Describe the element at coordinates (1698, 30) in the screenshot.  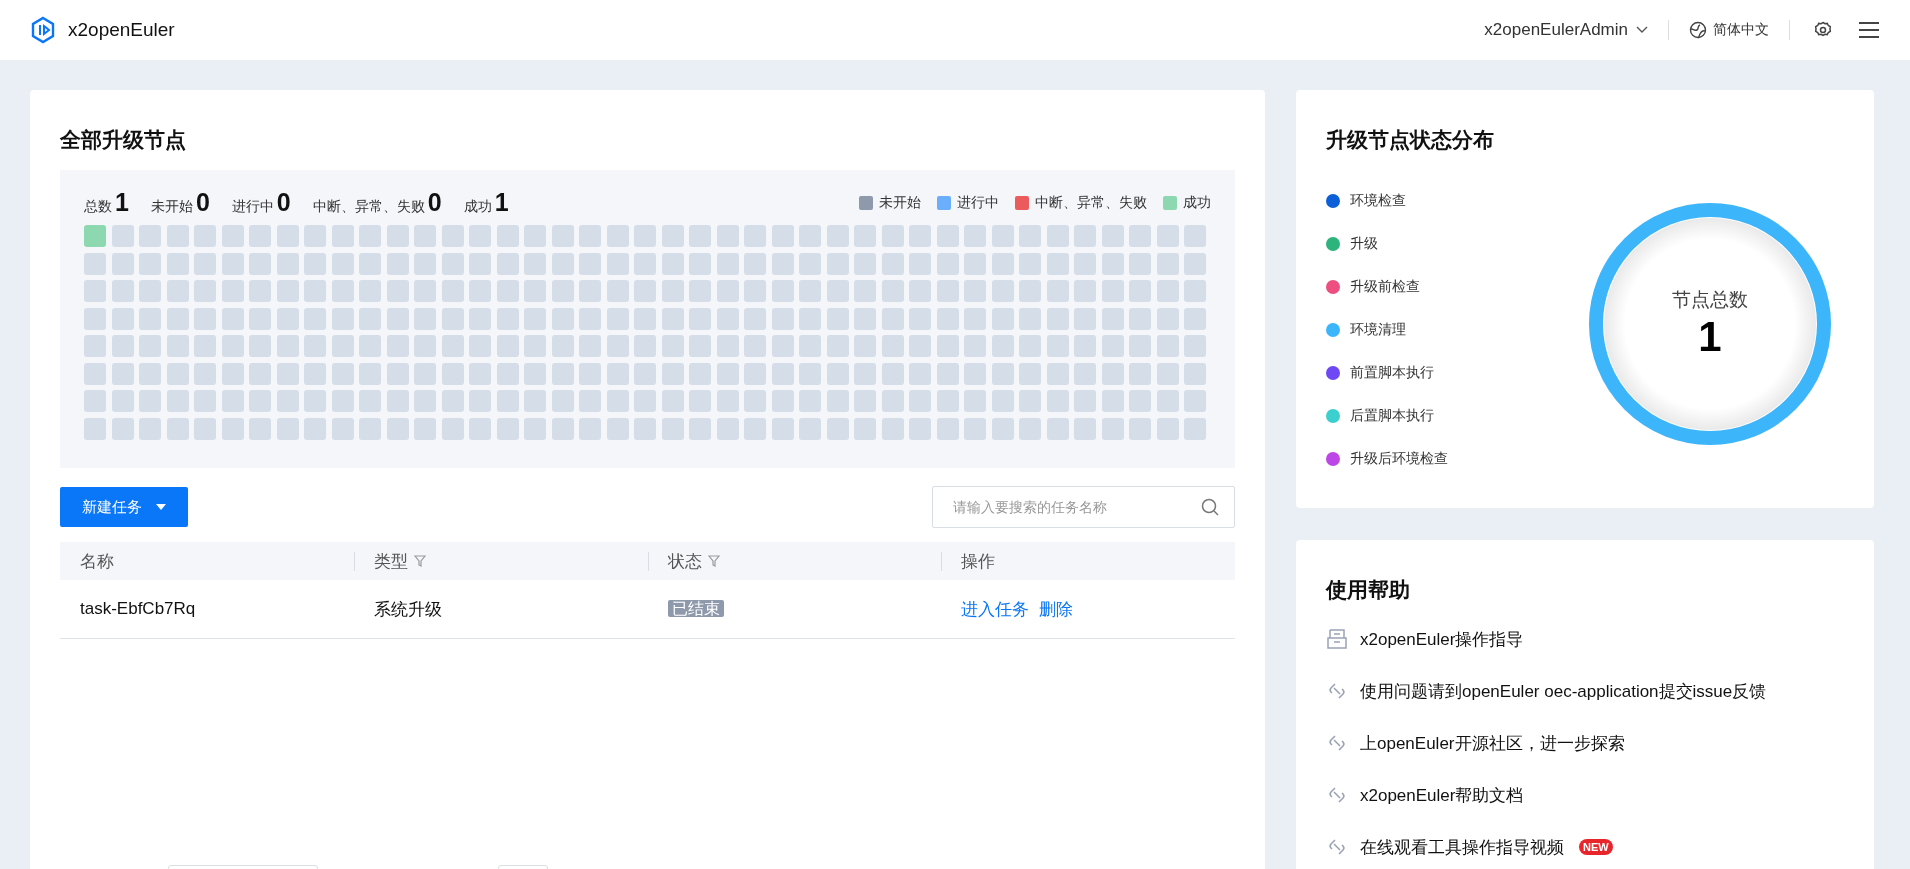
I see `globe-icon` at that location.